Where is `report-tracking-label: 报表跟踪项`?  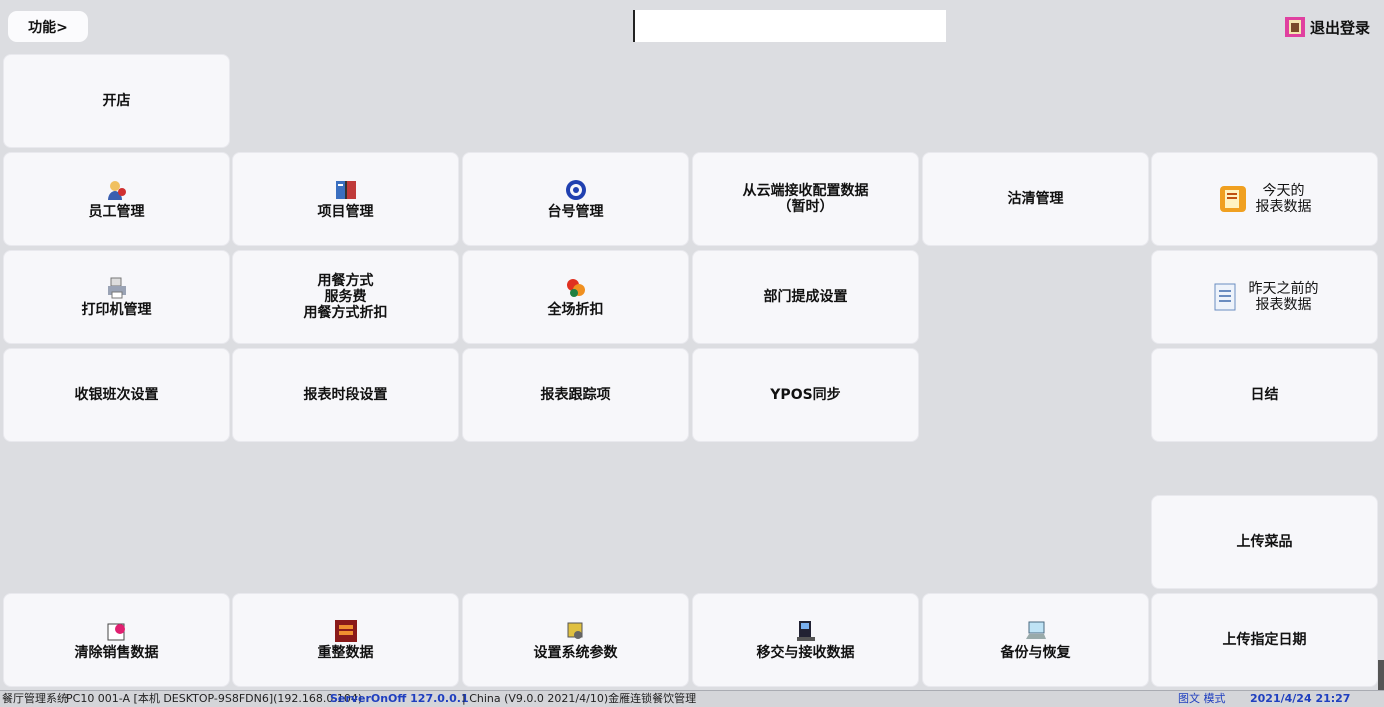
report-tracking-label: 报表跟踪项 is located at coordinates (575, 395).